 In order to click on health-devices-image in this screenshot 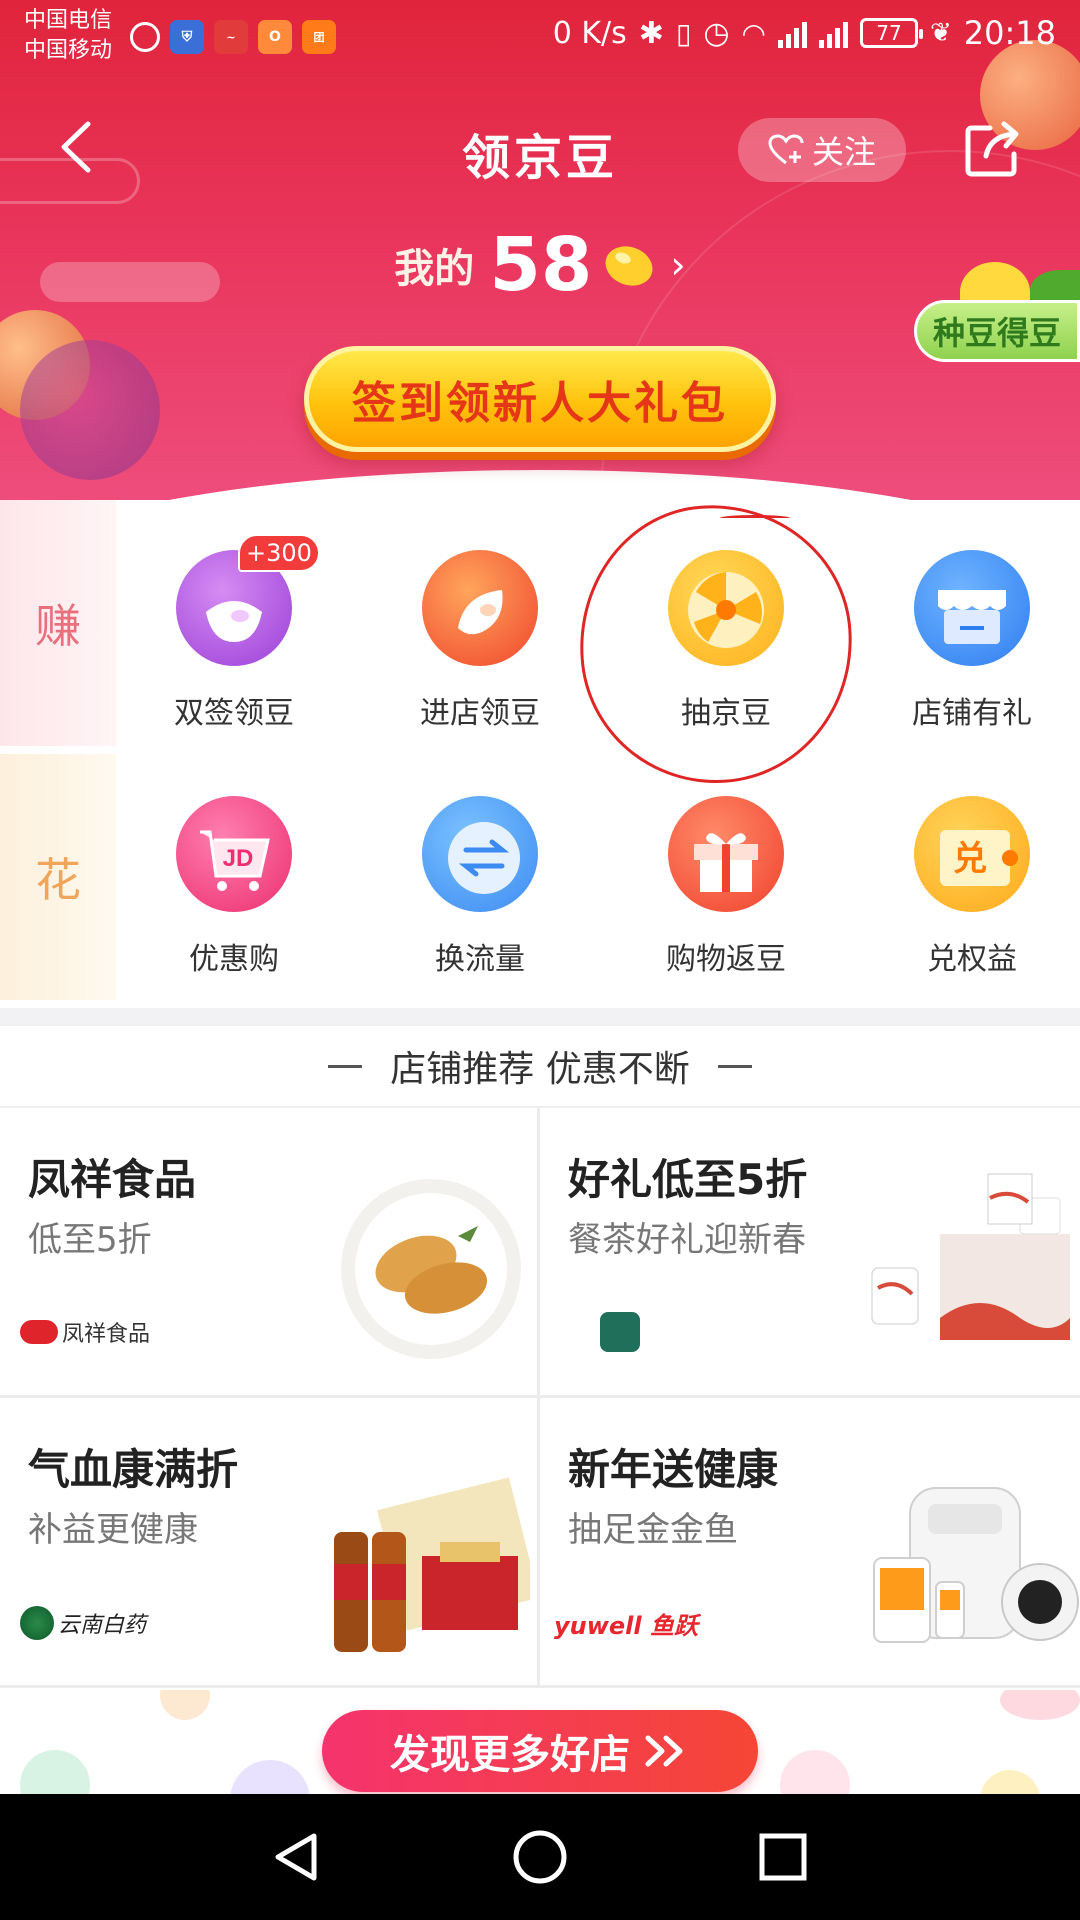, I will do `click(976, 1565)`.